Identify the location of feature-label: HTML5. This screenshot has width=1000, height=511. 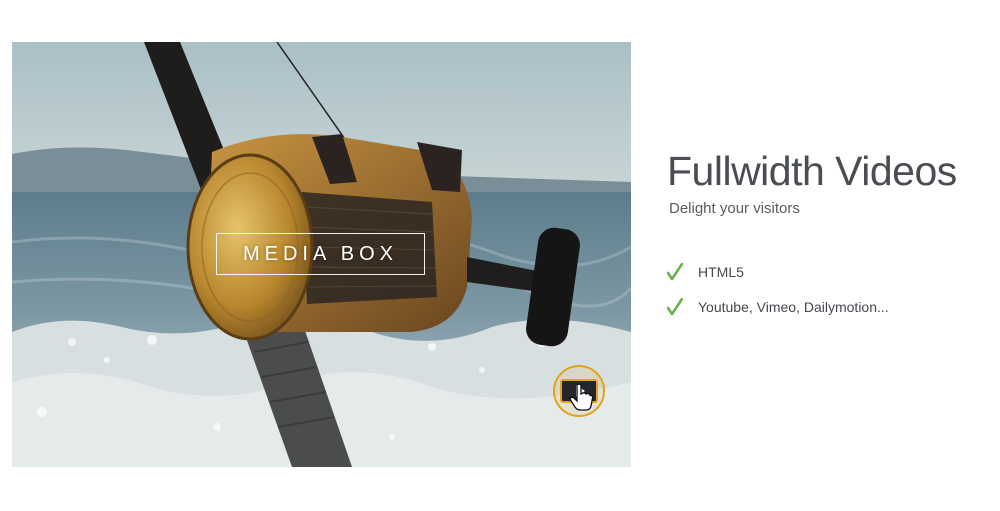
(721, 271).